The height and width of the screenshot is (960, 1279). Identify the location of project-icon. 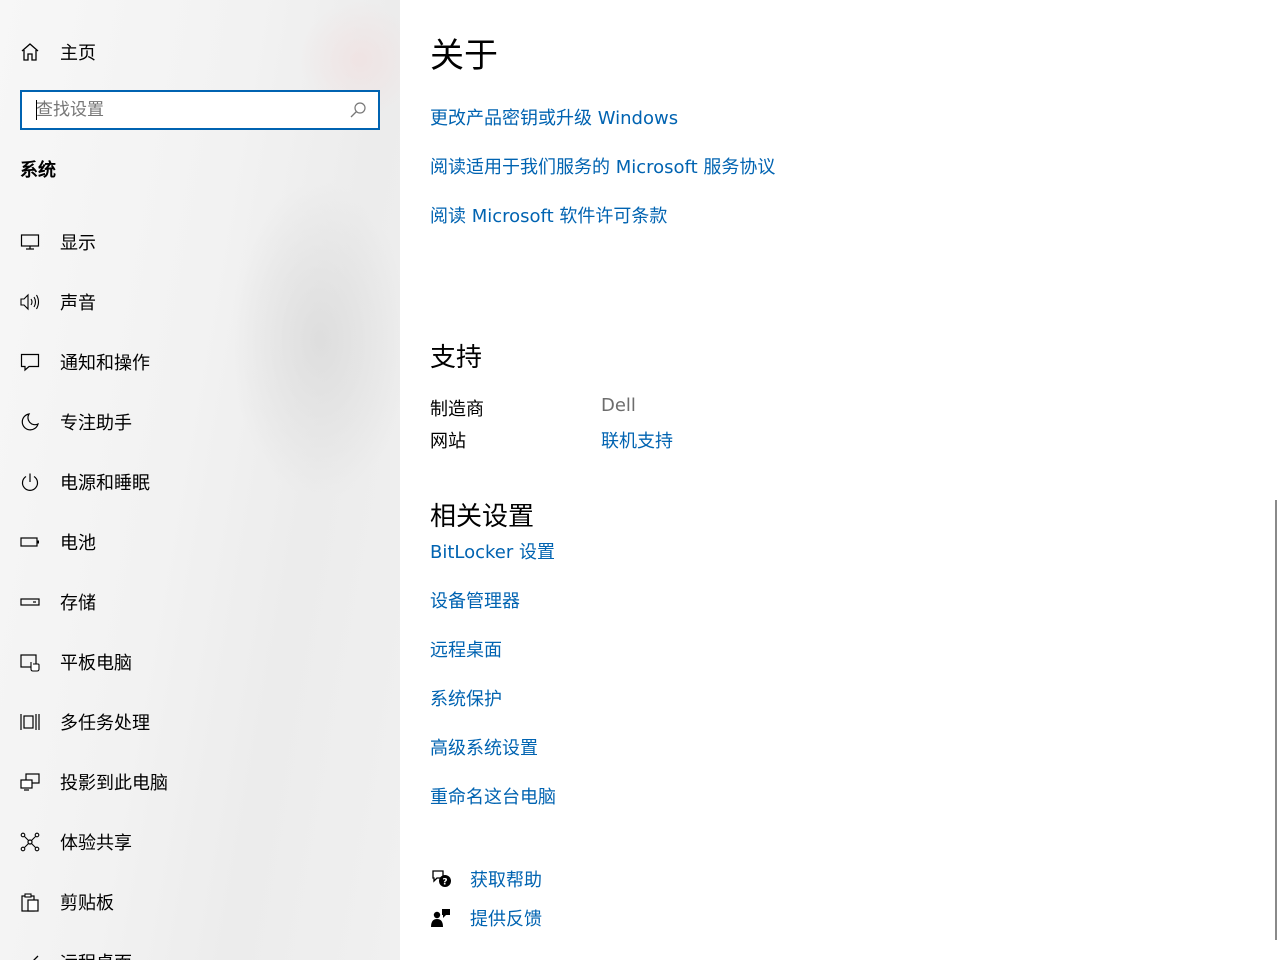
(30, 782).